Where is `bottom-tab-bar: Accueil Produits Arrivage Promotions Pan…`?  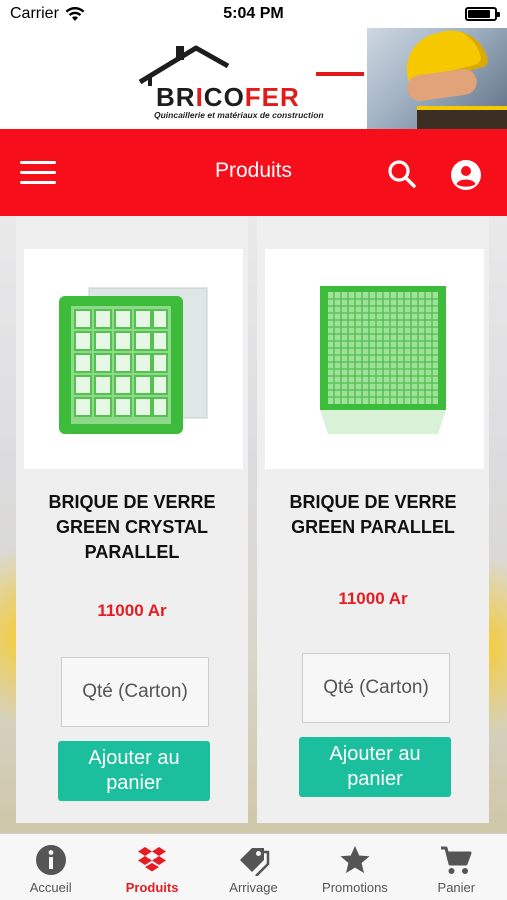
bottom-tab-bar: Accueil Produits Arrivage Promotions Pan… is located at coordinates (253, 866).